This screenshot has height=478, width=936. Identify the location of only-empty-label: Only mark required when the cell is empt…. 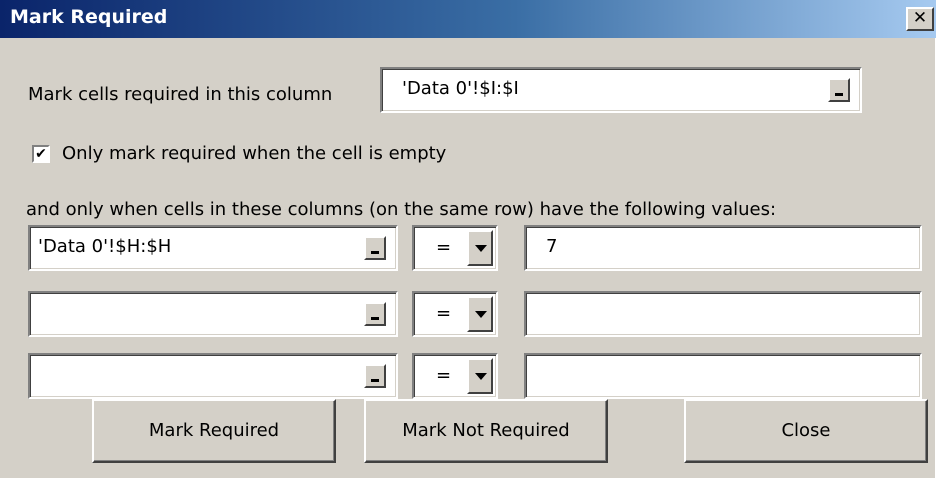
(254, 153).